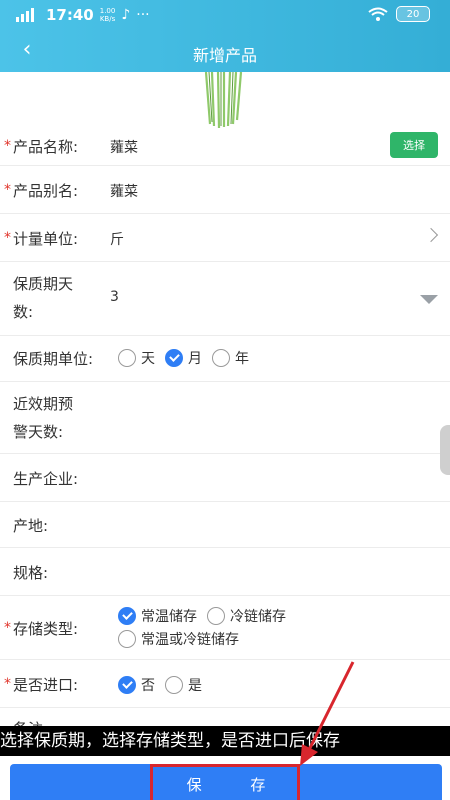 This screenshot has height=800, width=450. I want to click on expiry-warning-label: 近效期预 警天数:, so click(43, 418).